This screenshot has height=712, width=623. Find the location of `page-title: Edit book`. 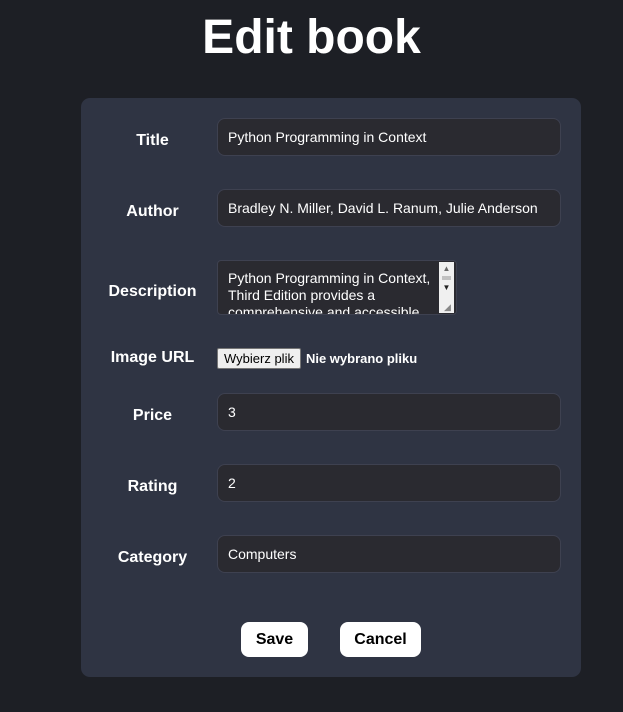

page-title: Edit book is located at coordinates (311, 37).